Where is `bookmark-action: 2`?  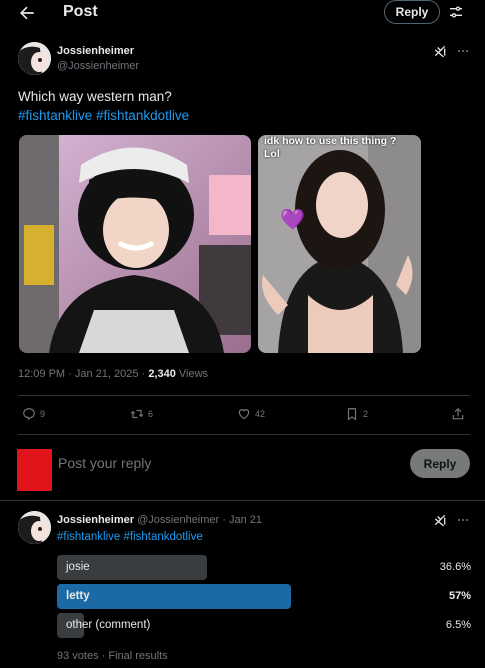
bookmark-action: 2 is located at coordinates (356, 414).